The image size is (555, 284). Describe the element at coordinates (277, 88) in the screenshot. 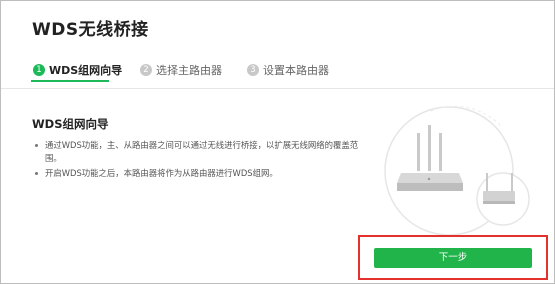

I see `steps-divider` at that location.